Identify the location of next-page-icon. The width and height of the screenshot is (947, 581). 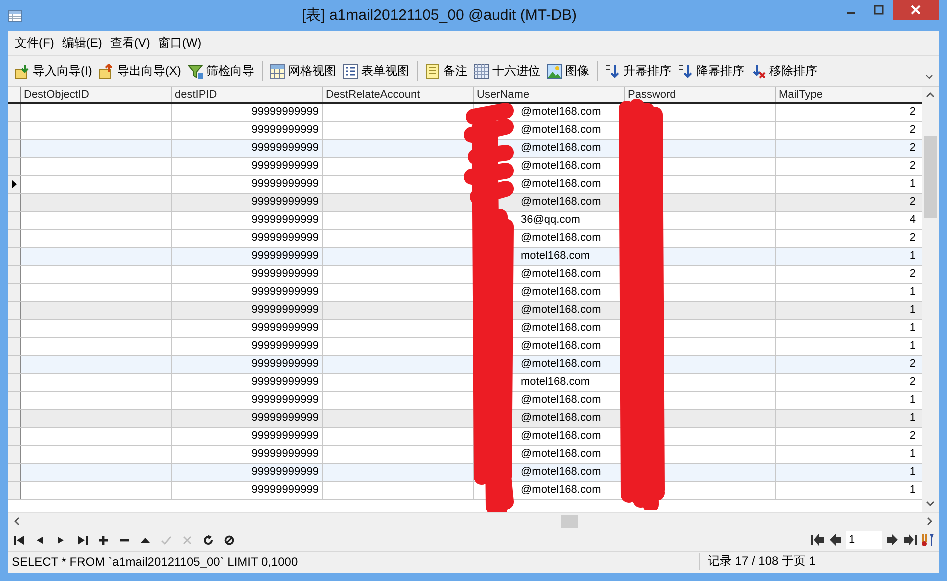
(892, 540).